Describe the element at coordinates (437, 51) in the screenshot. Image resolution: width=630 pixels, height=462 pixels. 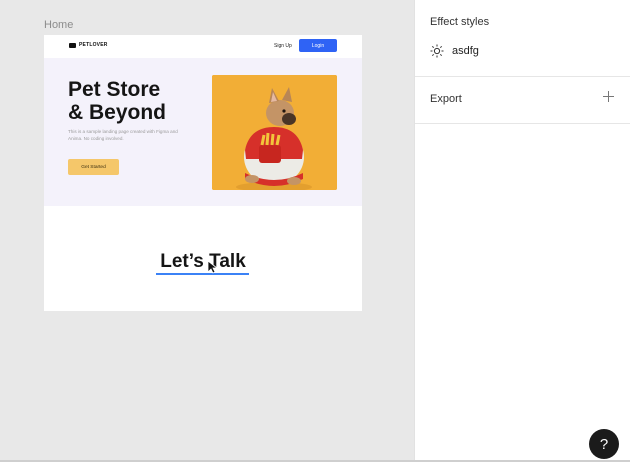
I see `sun-icon` at that location.